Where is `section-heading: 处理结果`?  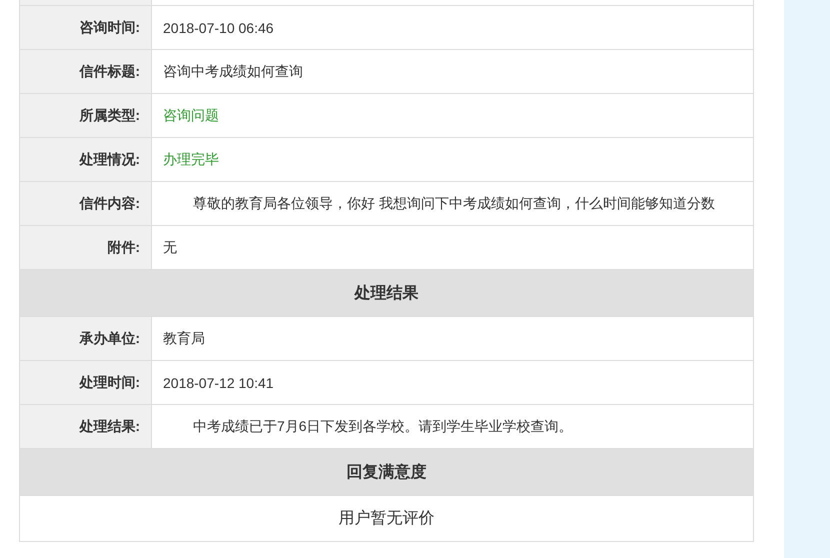 section-heading: 处理结果 is located at coordinates (386, 293).